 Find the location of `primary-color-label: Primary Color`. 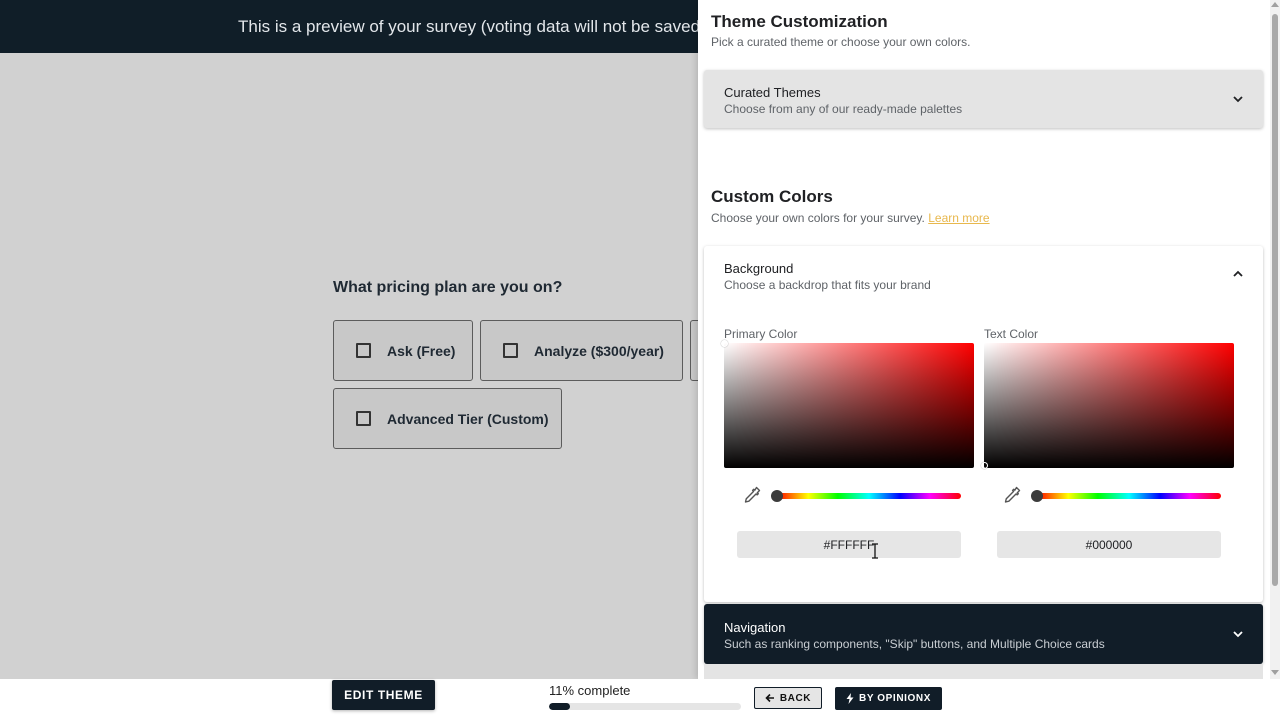

primary-color-label: Primary Color is located at coordinates (761, 334).